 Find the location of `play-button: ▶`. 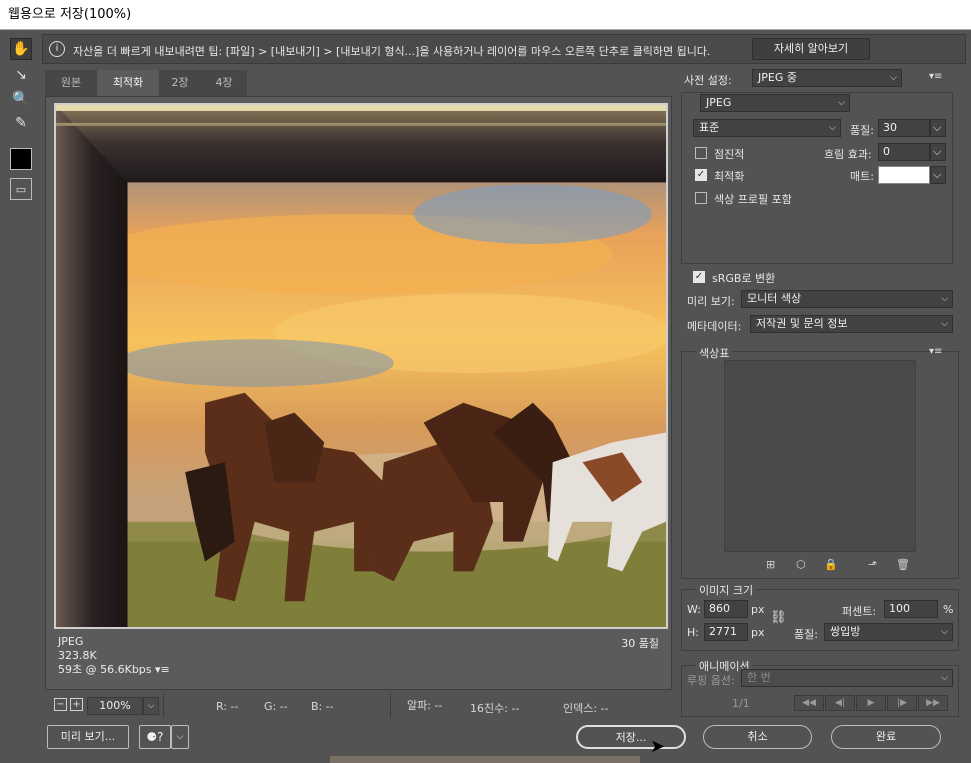

play-button: ▶ is located at coordinates (871, 703).